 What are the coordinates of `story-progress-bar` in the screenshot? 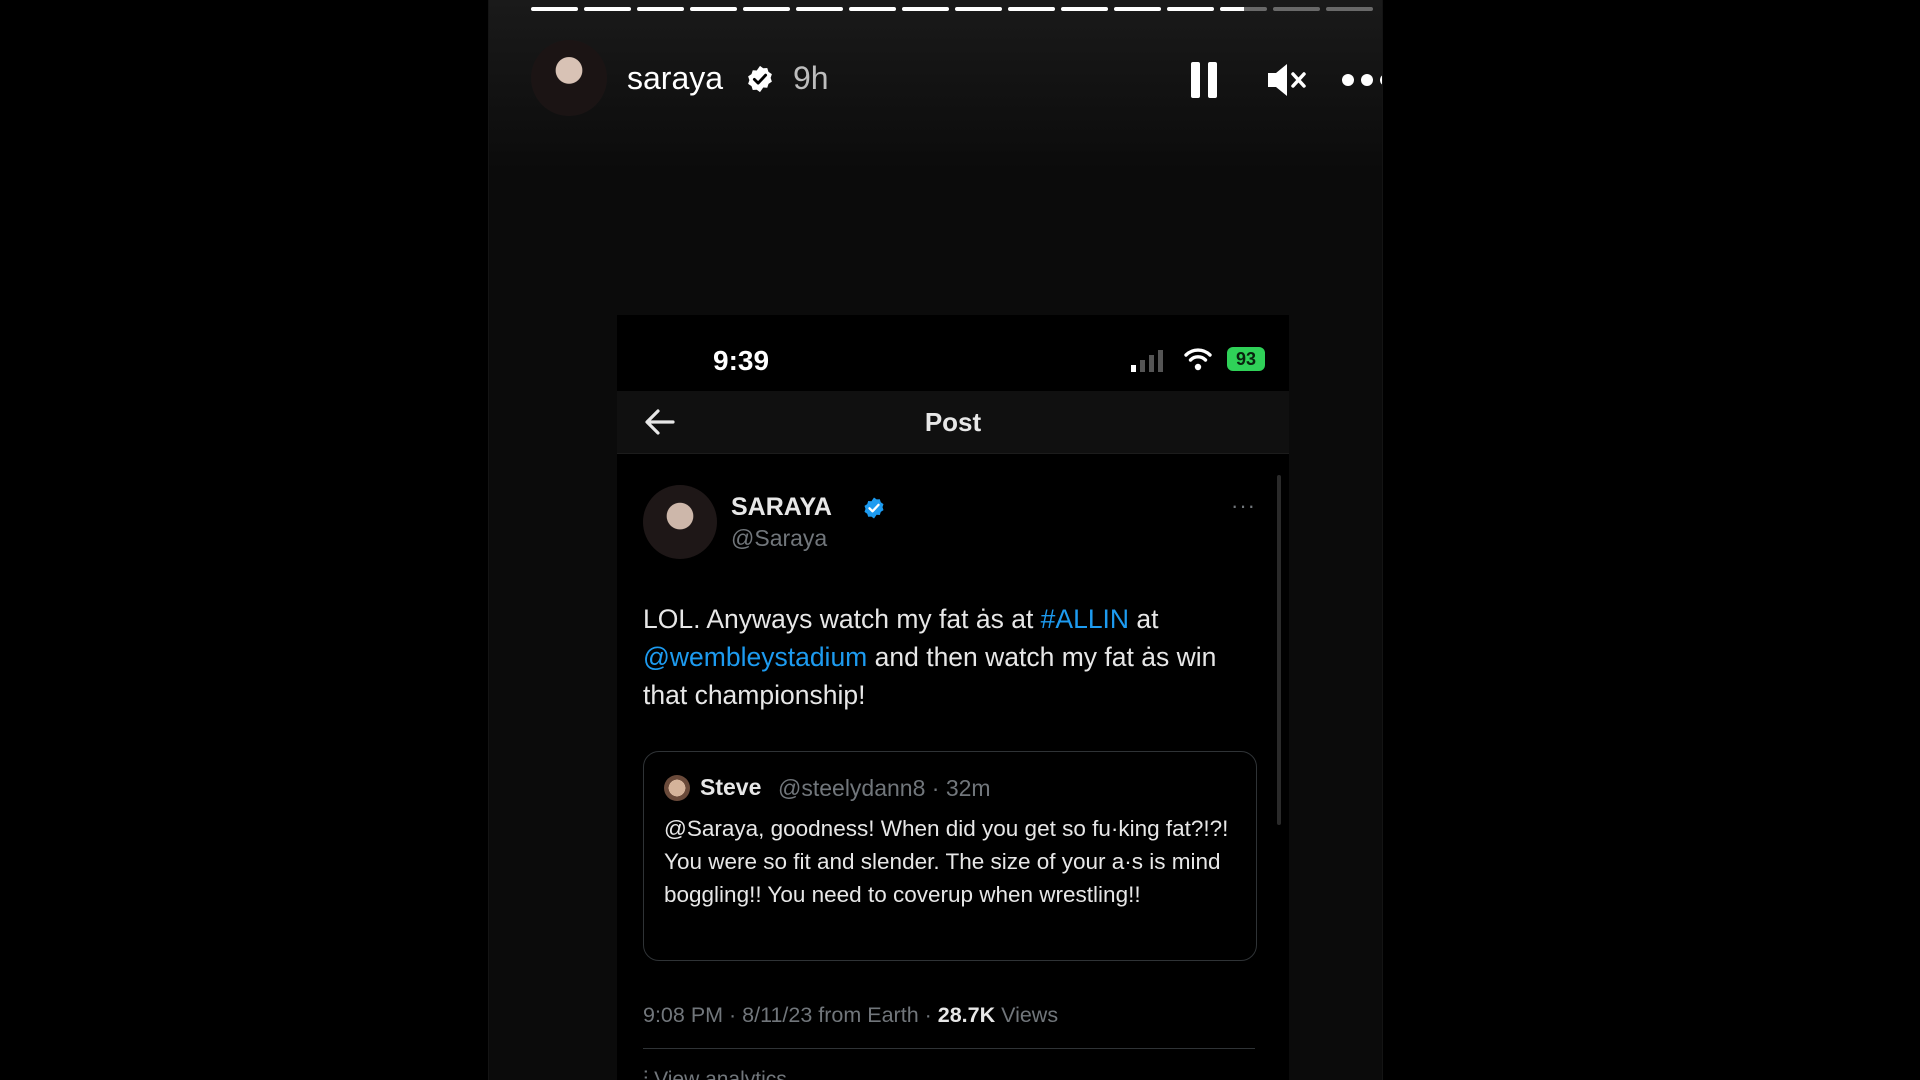 It's located at (952, 9).